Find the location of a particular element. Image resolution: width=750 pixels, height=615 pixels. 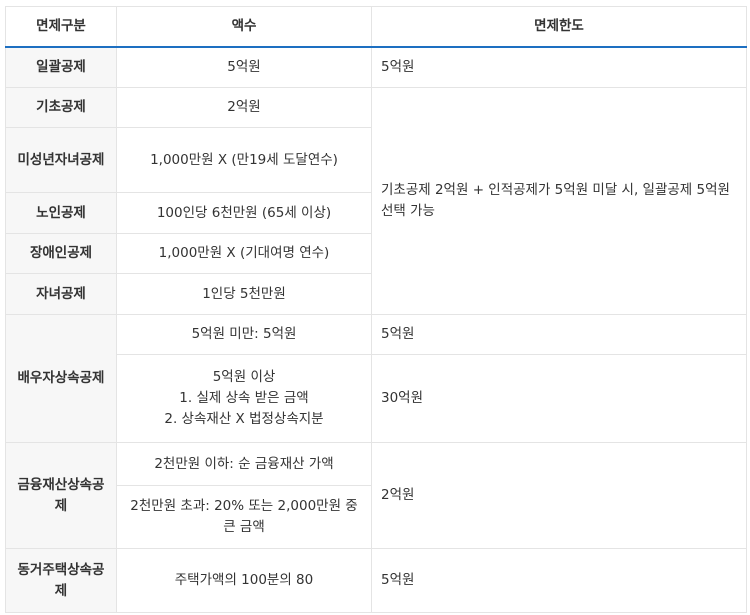

row-amount: 주택가액의 100분의 80 is located at coordinates (244, 580).